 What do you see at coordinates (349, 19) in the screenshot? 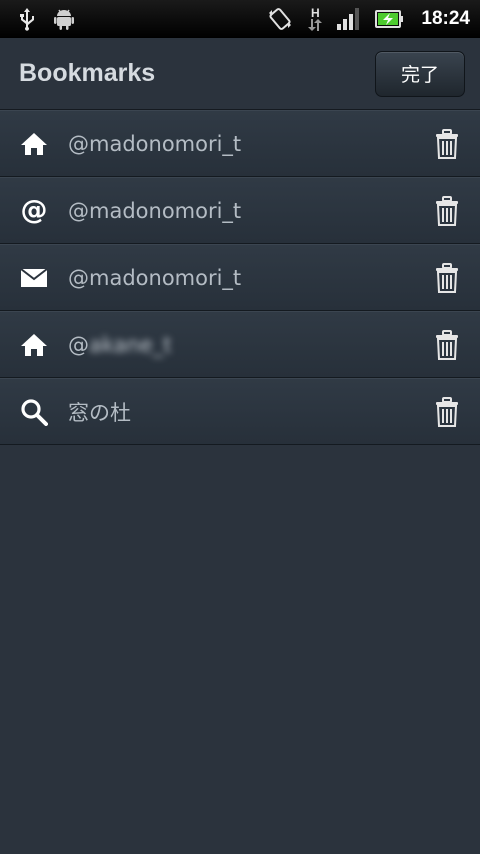
I see `signal-icon` at bounding box center [349, 19].